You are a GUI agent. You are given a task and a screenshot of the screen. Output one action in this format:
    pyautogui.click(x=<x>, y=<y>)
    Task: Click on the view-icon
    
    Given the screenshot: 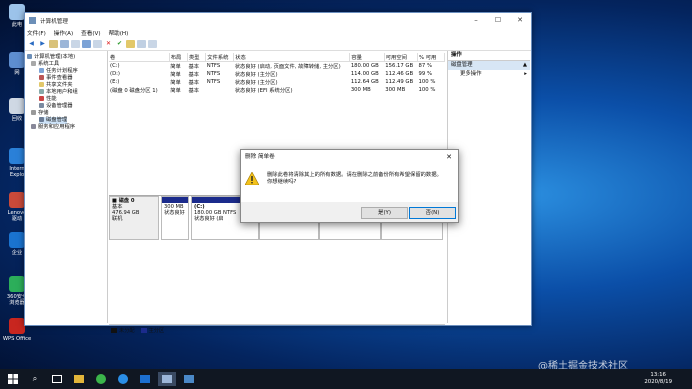 What is the action you would take?
    pyautogui.click(x=152, y=44)
    